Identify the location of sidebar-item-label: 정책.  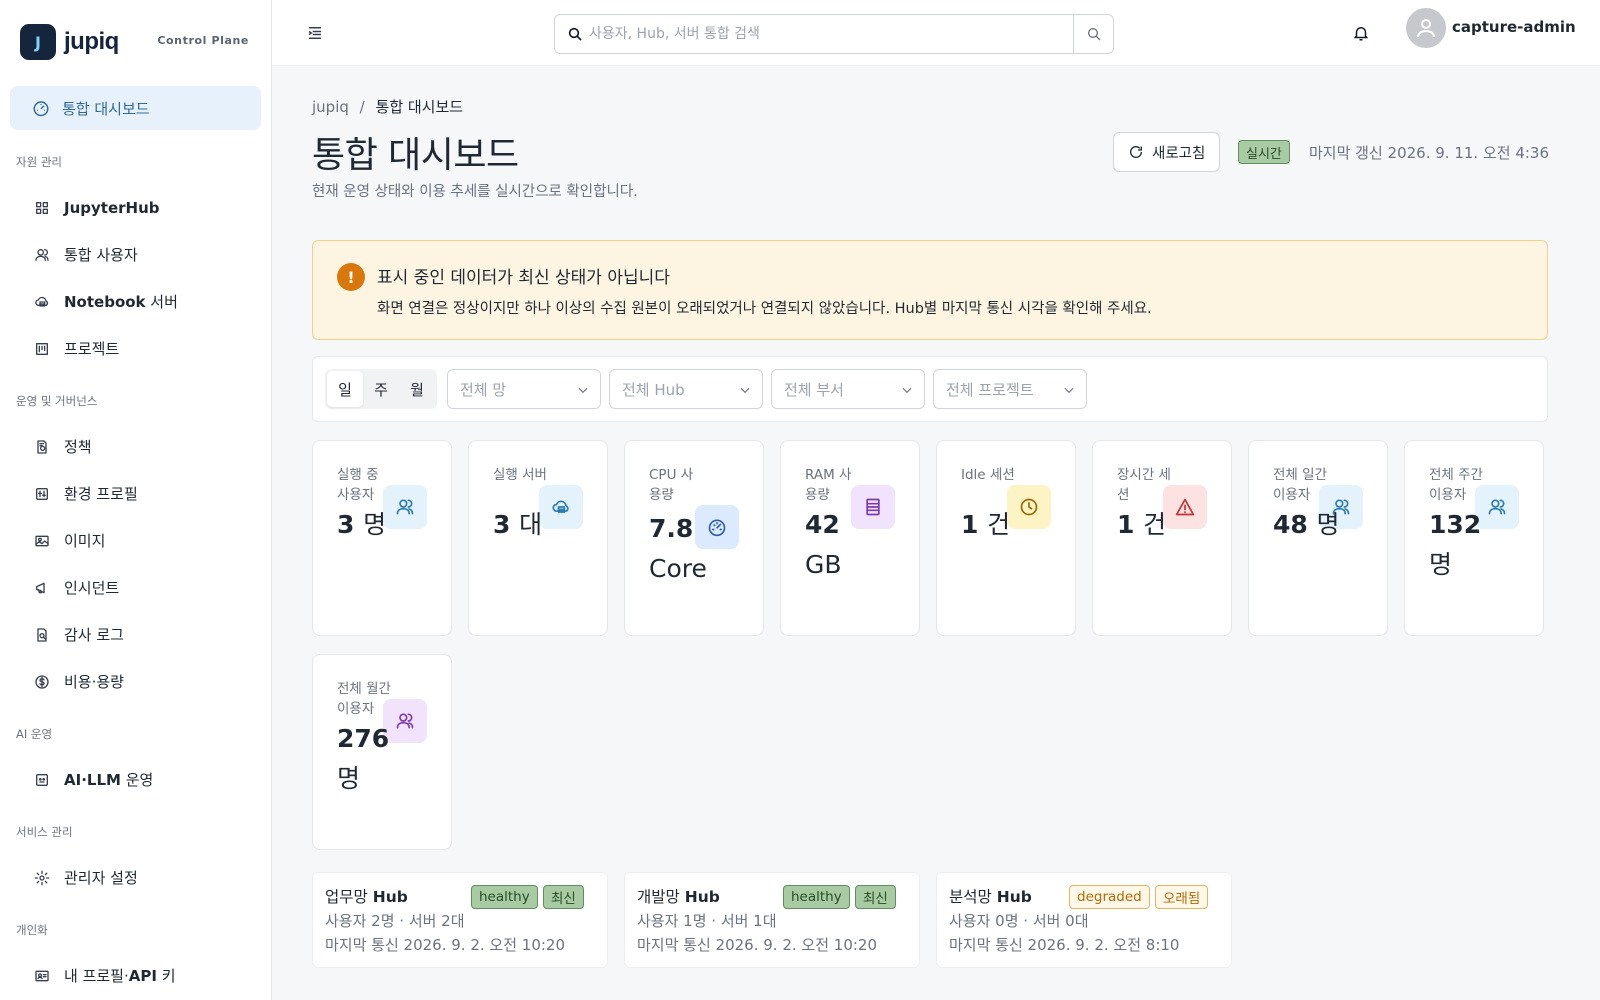
(78, 447).